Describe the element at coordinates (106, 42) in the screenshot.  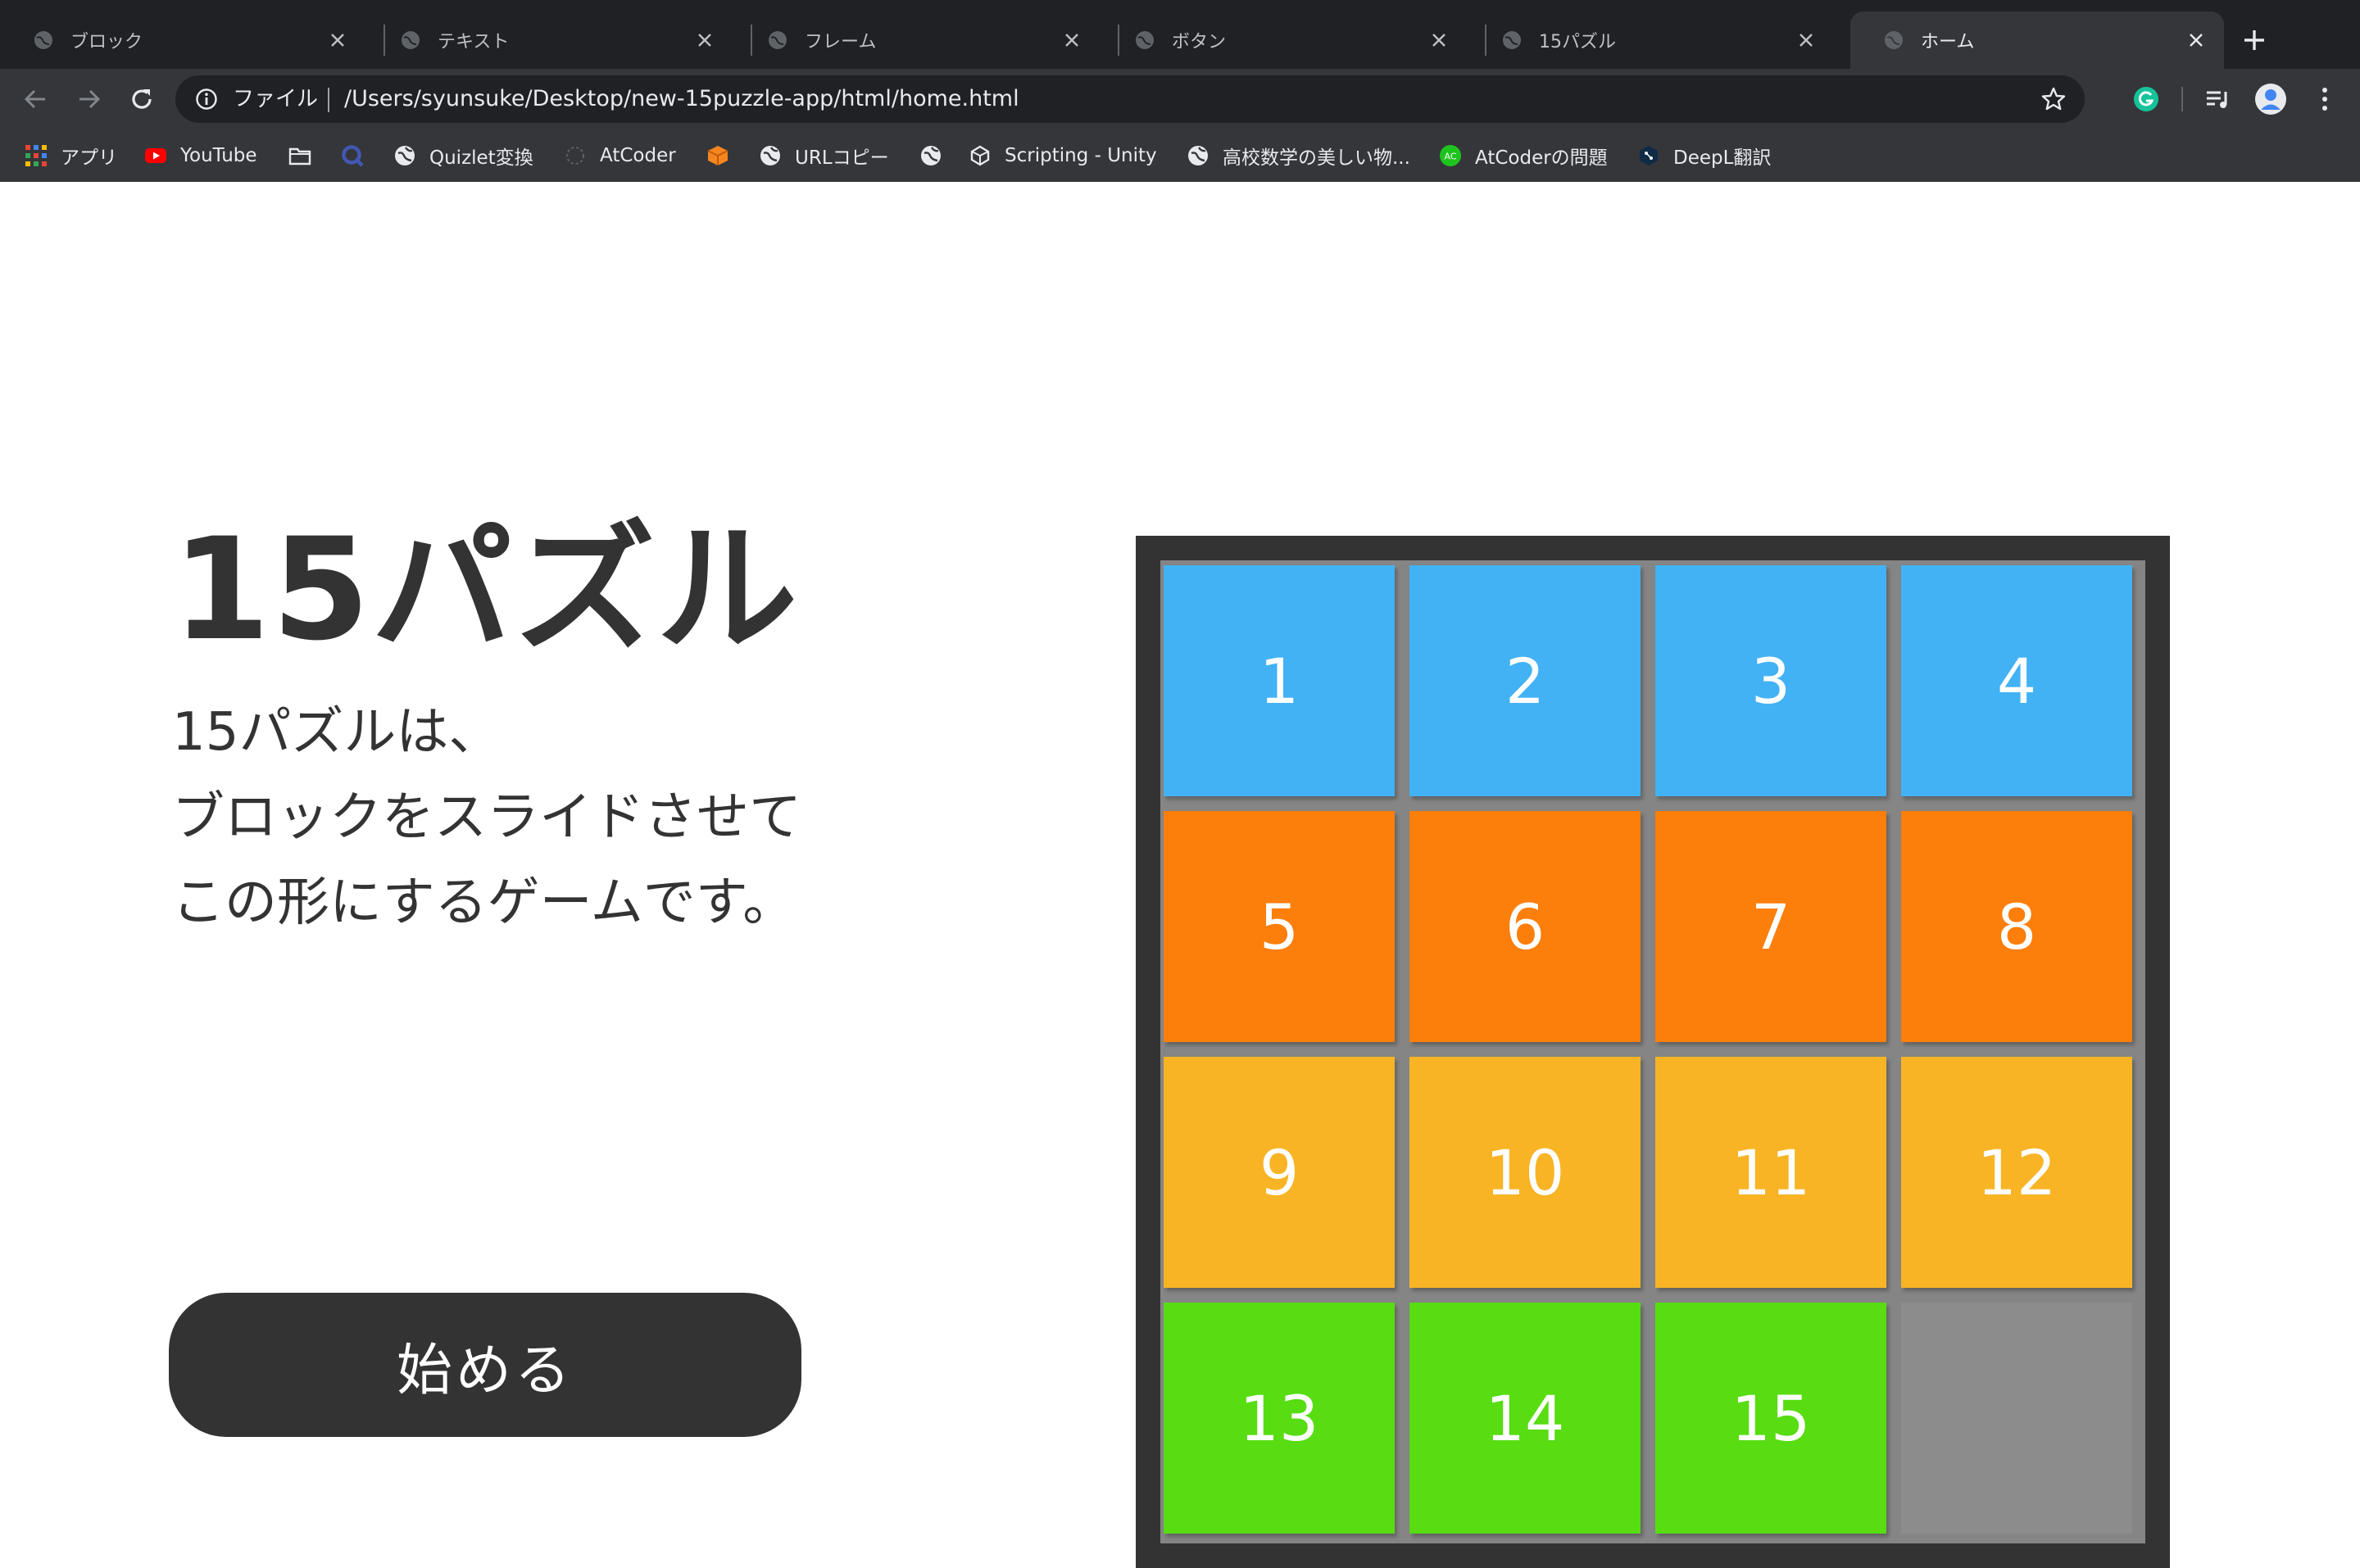
I see `tab-title: ブロック` at that location.